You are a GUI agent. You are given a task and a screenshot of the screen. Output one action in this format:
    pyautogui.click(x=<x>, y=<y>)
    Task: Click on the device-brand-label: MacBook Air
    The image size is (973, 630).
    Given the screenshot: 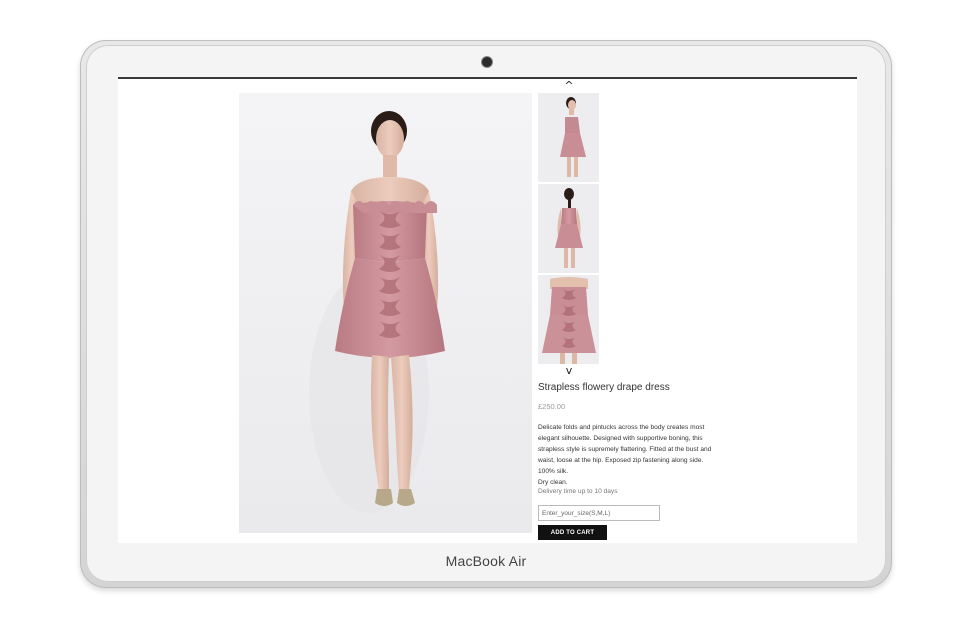 What is the action you would take?
    pyautogui.click(x=486, y=561)
    